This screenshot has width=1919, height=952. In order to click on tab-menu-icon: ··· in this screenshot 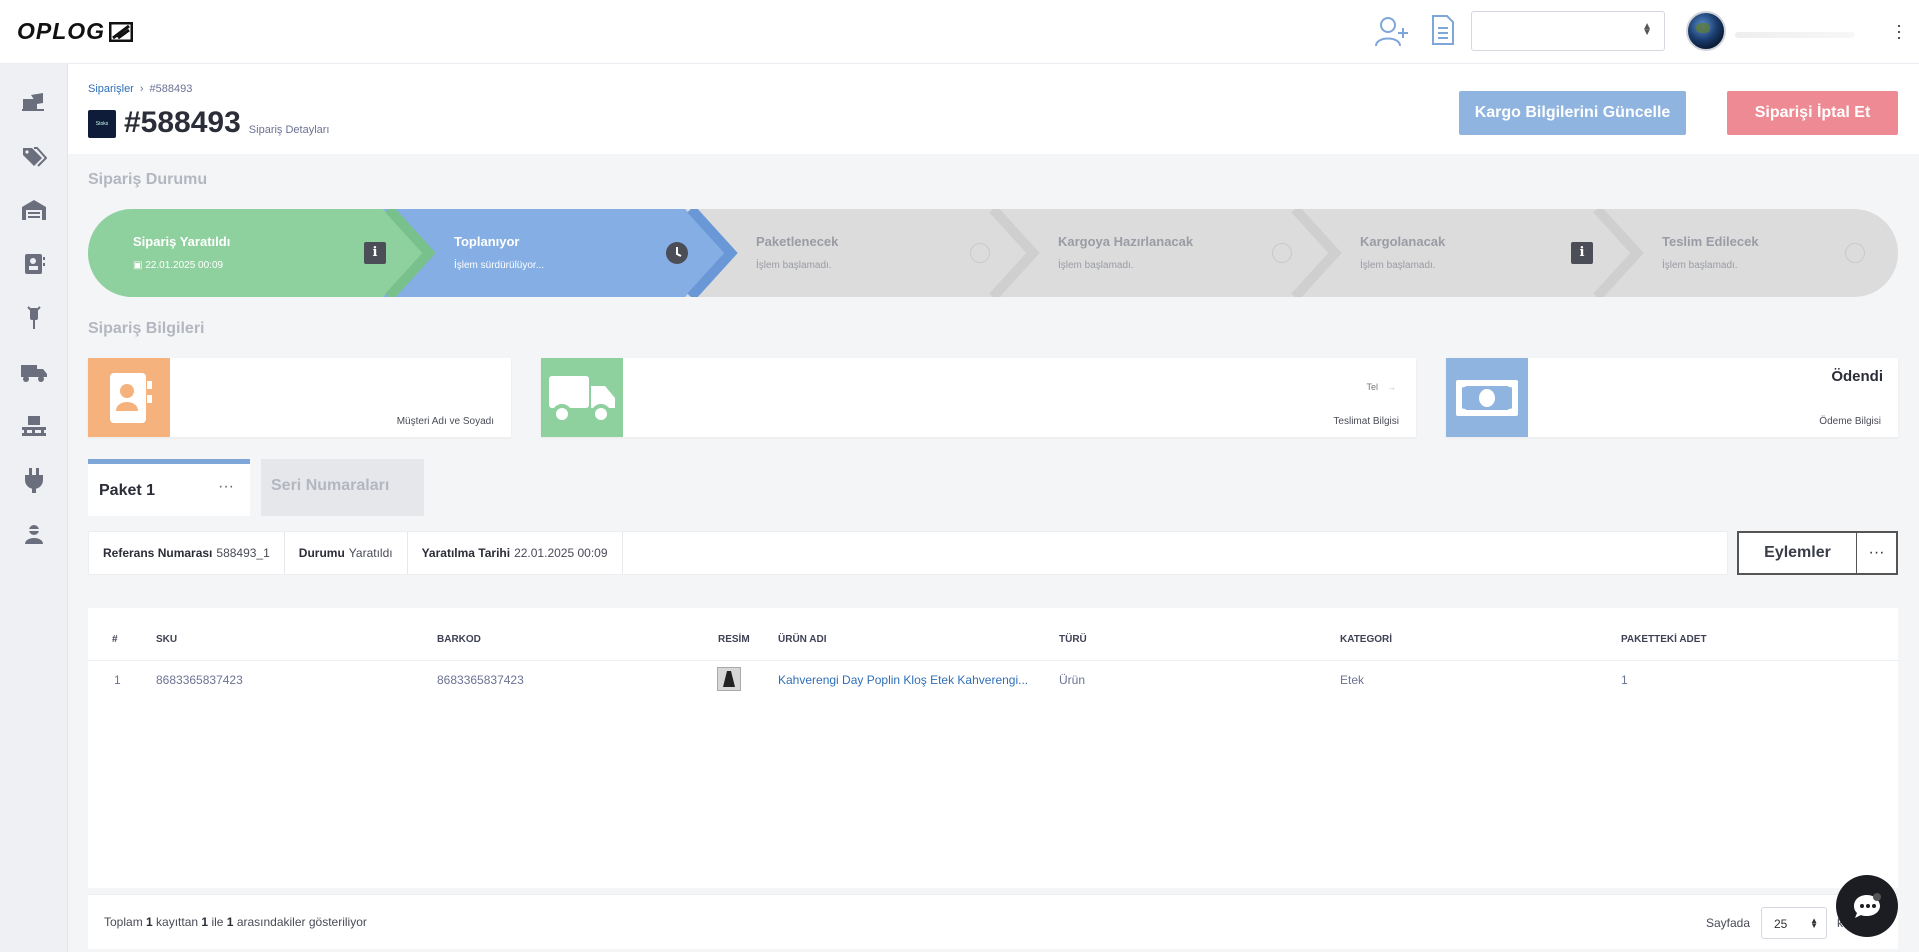, I will do `click(226, 487)`.